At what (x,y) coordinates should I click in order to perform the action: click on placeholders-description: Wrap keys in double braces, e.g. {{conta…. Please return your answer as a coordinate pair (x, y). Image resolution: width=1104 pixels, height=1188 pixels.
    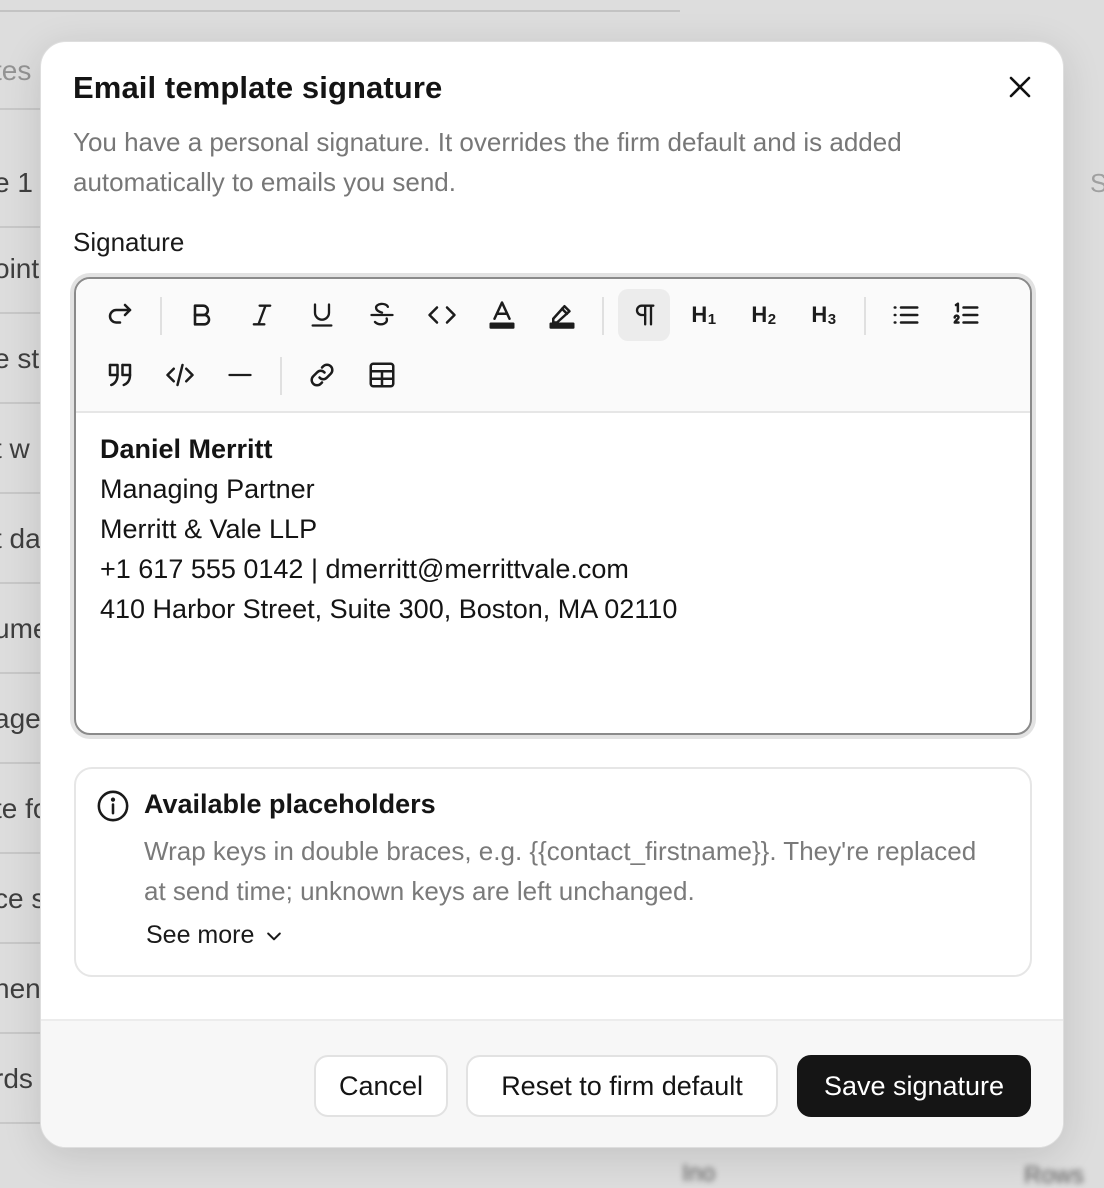
    Looking at the image, I should click on (560, 871).